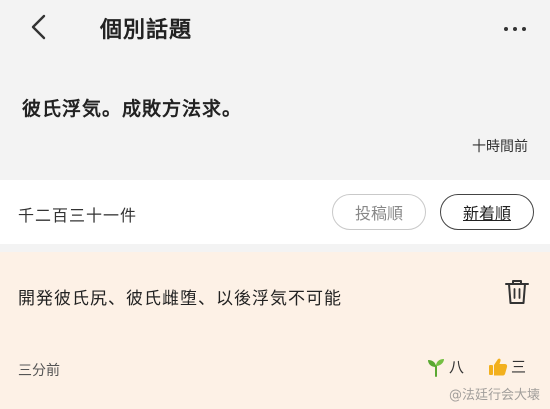 The width and height of the screenshot is (550, 409). What do you see at coordinates (39, 371) in the screenshot?
I see `comment-timestamp: 三分前` at bounding box center [39, 371].